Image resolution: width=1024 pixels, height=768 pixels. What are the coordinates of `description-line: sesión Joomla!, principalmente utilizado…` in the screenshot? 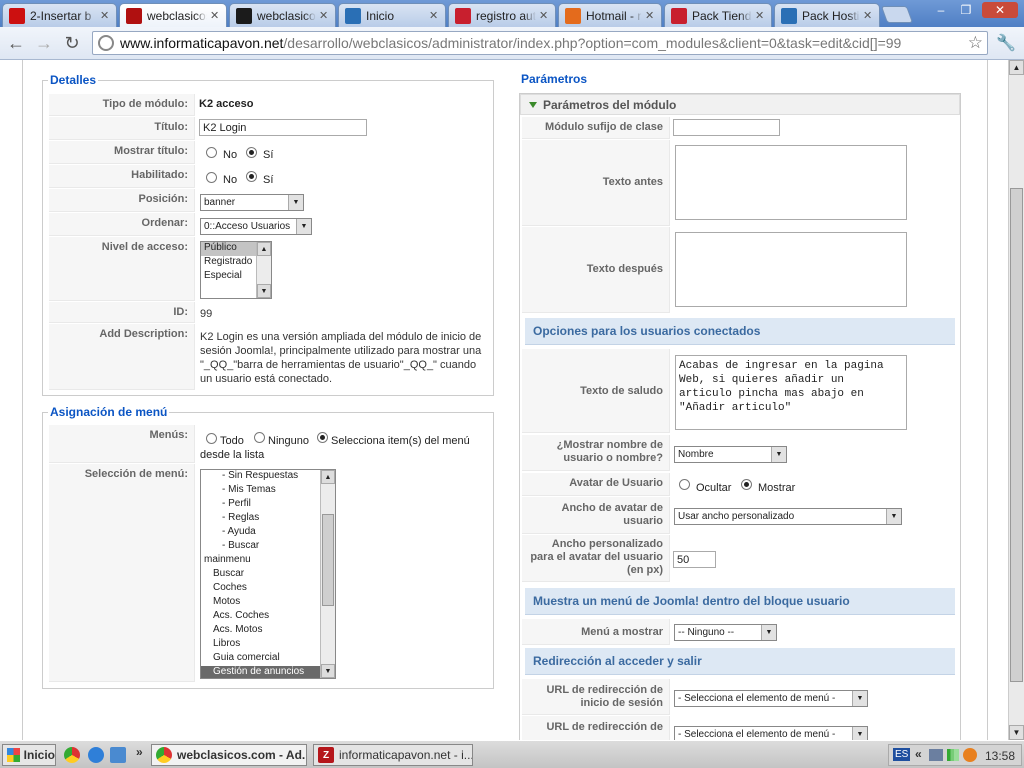 It's located at (341, 351).